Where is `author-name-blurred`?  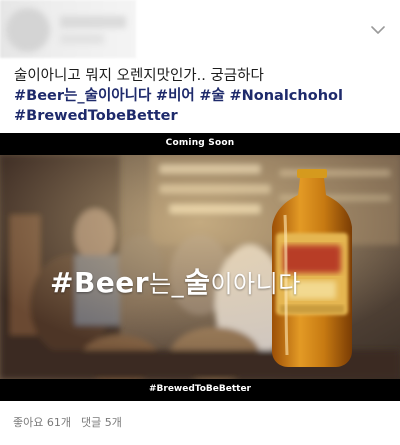
author-name-blurred is located at coordinates (93, 22).